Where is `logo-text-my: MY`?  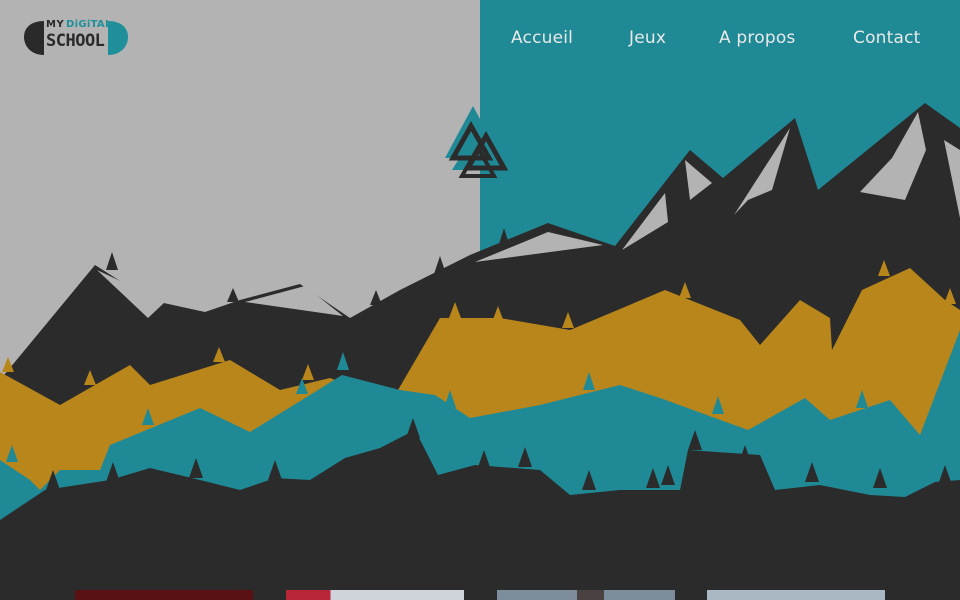 logo-text-my: MY is located at coordinates (55, 24).